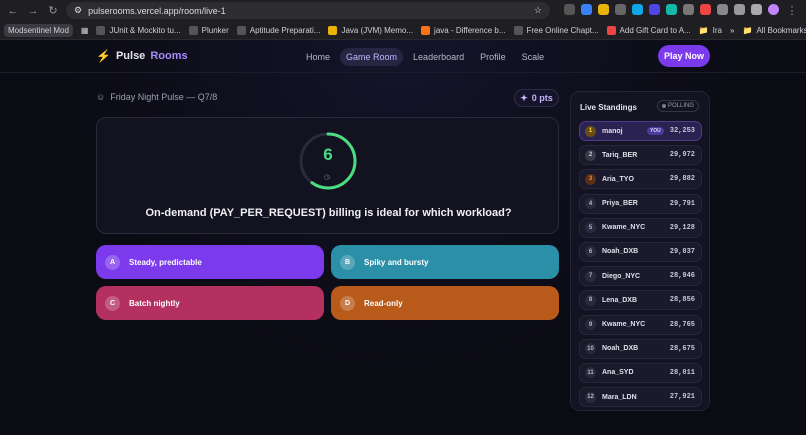  Describe the element at coordinates (710, 30) in the screenshot. I see `bookmark-folder: 📁 Ira` at that location.